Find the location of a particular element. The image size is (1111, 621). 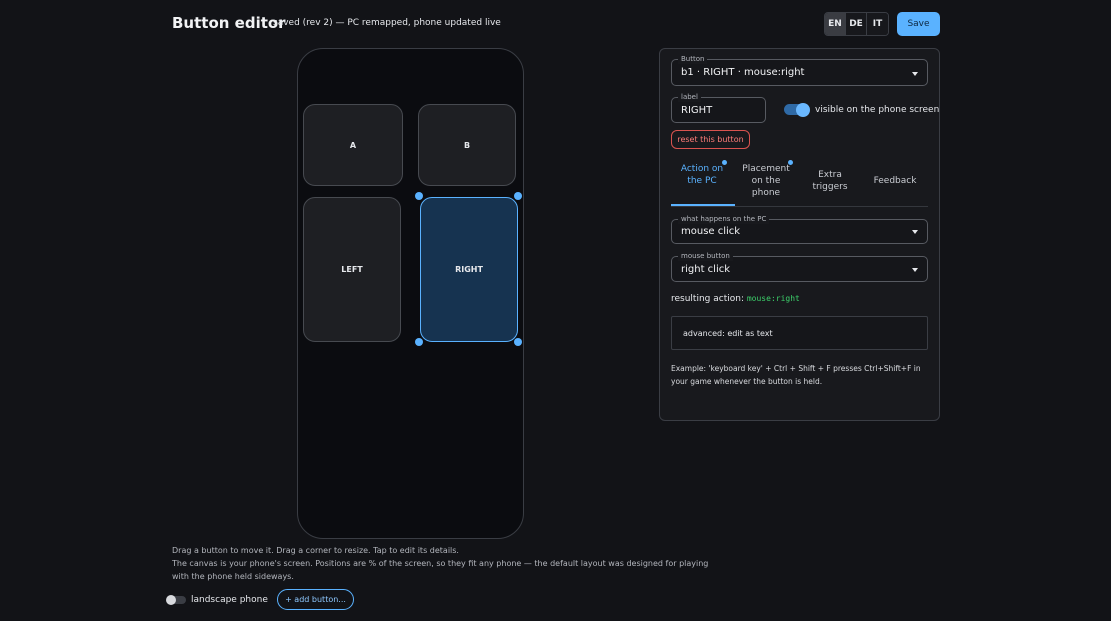

canvas-button-right: RIGHT is located at coordinates (469, 269).